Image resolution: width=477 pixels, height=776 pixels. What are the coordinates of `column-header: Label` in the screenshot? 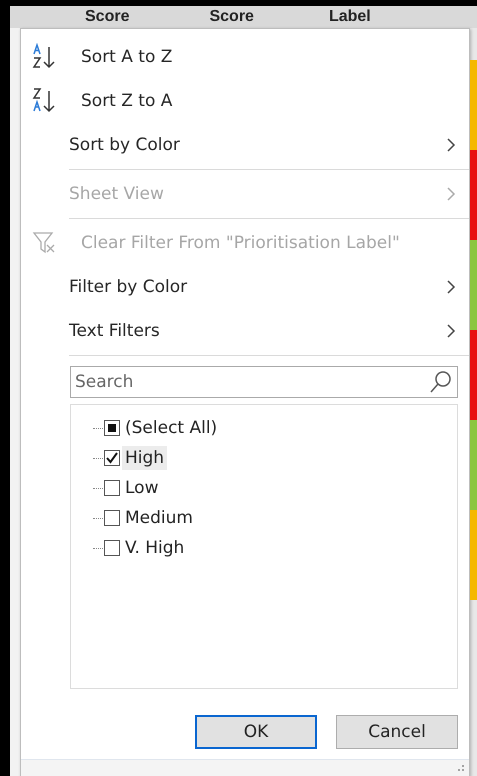 It's located at (349, 17).